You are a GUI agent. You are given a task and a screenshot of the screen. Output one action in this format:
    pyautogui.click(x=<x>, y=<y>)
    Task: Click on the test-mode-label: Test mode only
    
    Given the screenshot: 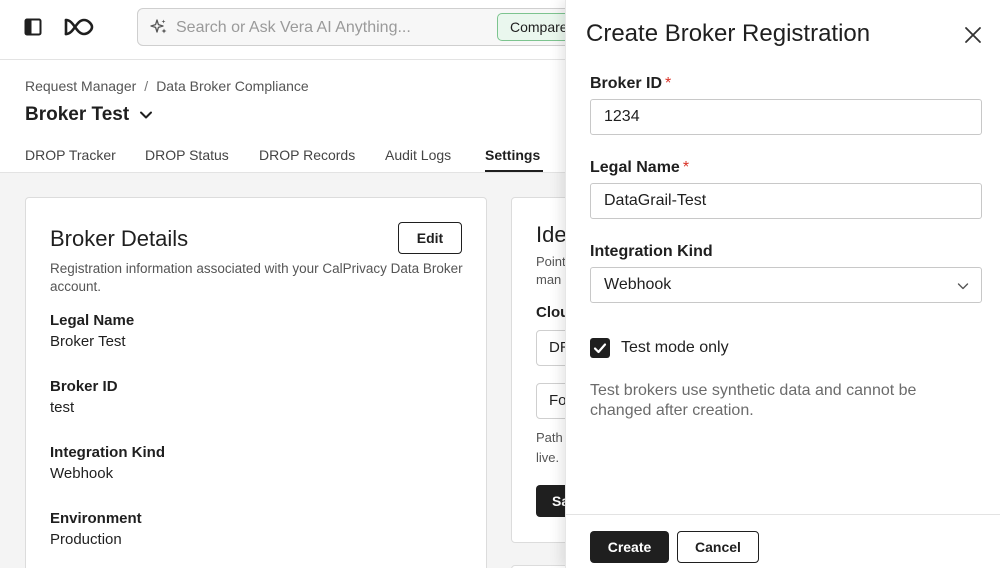 What is the action you would take?
    pyautogui.click(x=675, y=348)
    